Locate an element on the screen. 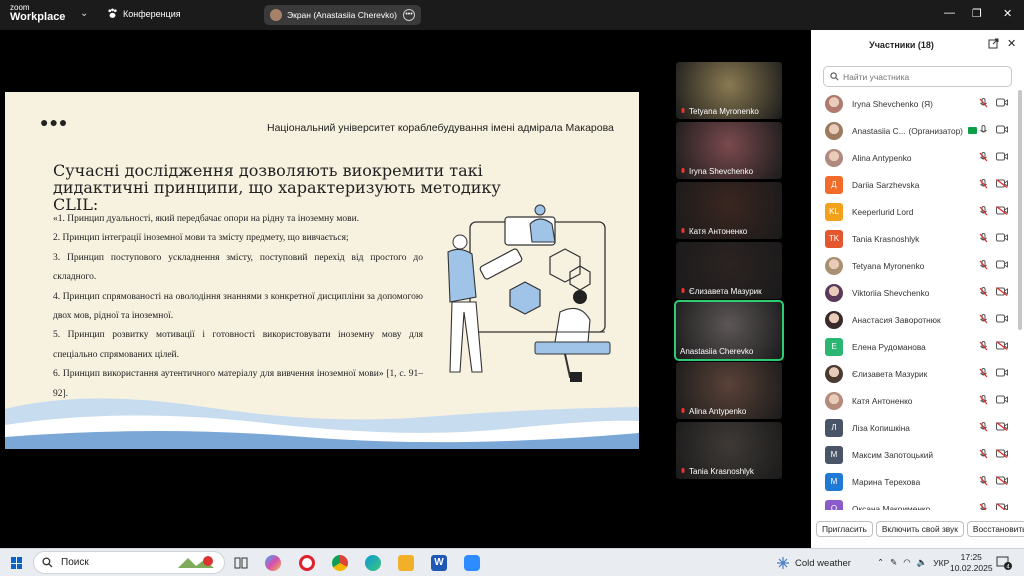  chevron-down-icon: ⌄ is located at coordinates (84, 13).